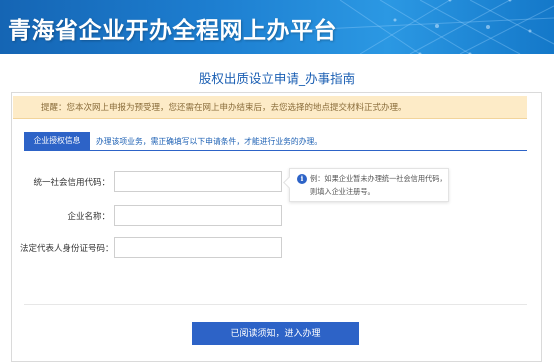 The width and height of the screenshot is (554, 363). I want to click on tab-enterprise-authorization: 企业授权信息, so click(57, 141).